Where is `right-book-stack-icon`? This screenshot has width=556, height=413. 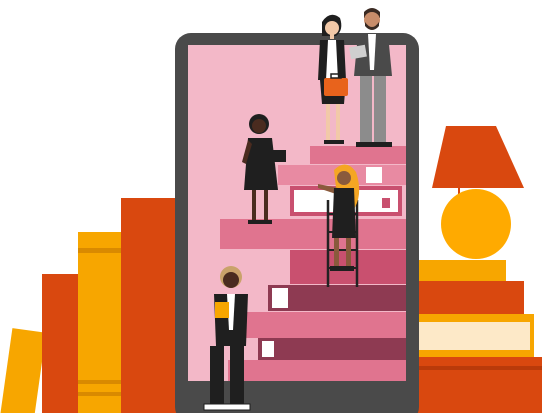 right-book-stack-icon is located at coordinates (483, 336).